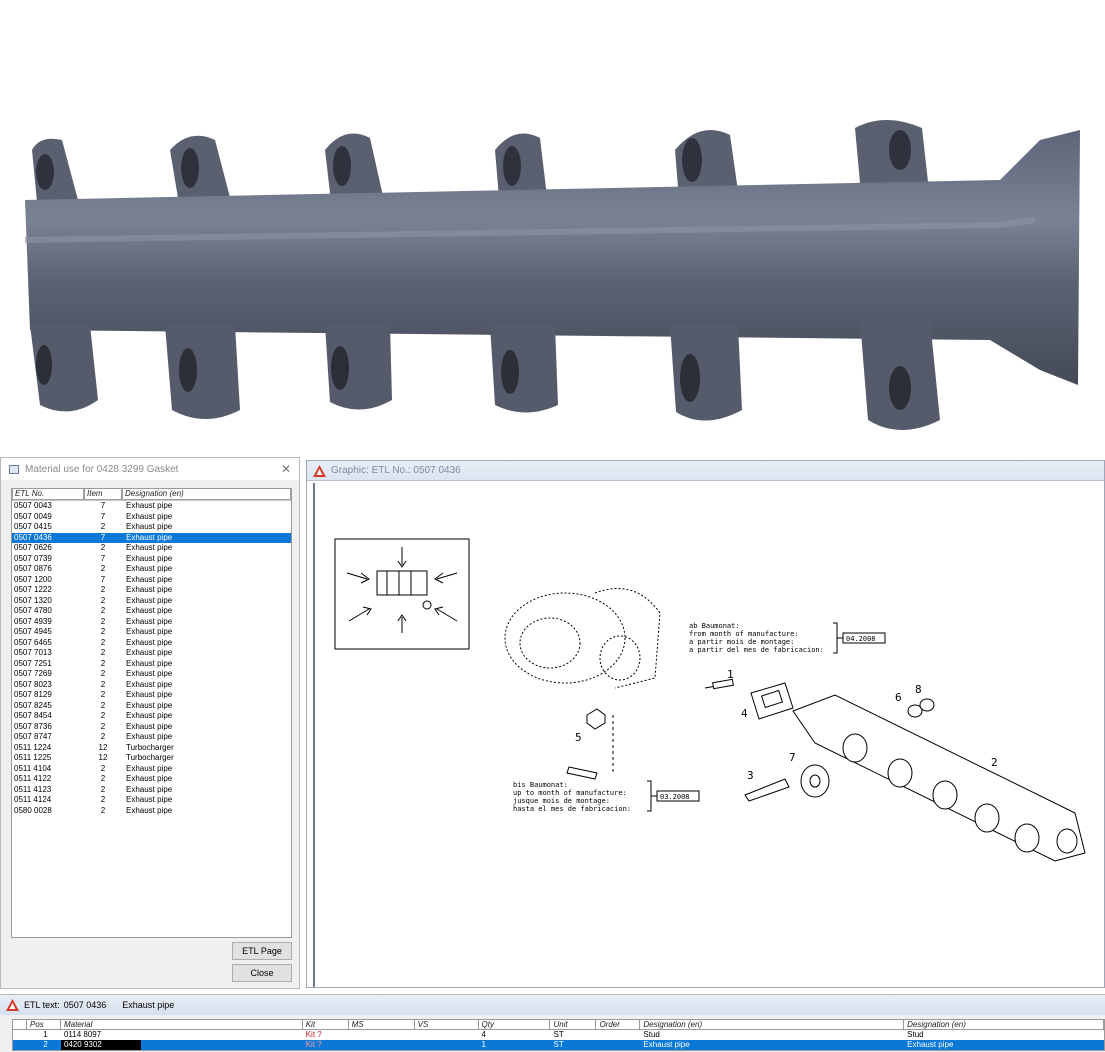 The width and height of the screenshot is (1105, 1052). I want to click on column-etl-no: ETL No., so click(48, 494).